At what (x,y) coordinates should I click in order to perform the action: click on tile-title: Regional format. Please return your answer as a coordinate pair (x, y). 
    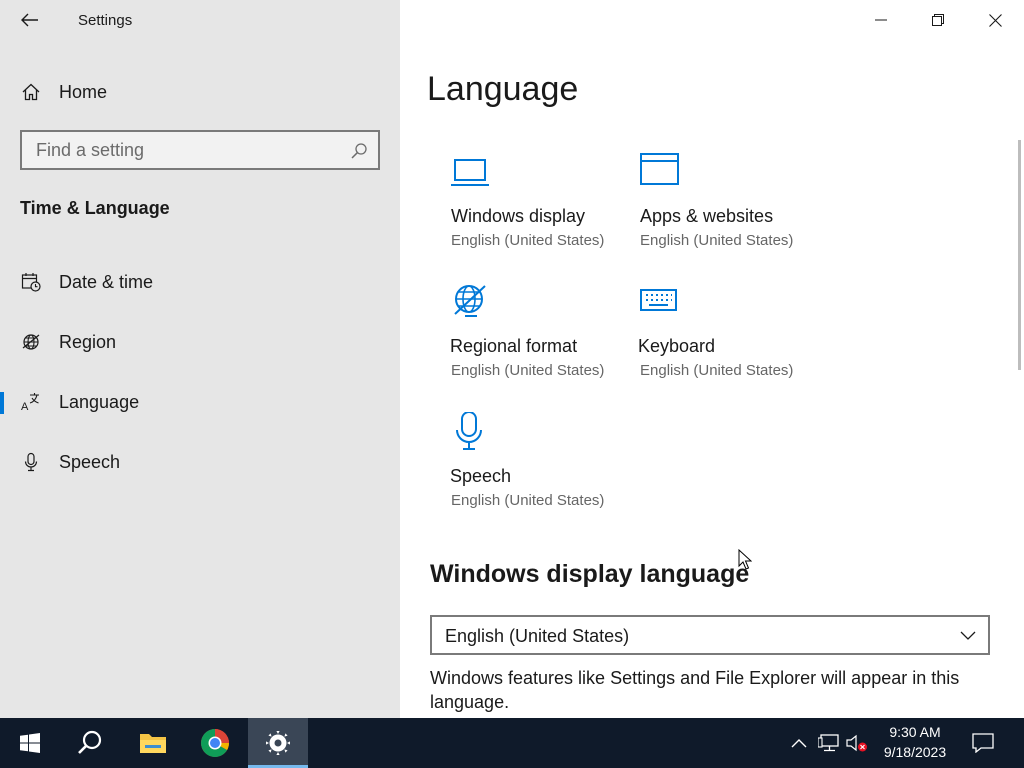
    Looking at the image, I should click on (514, 346).